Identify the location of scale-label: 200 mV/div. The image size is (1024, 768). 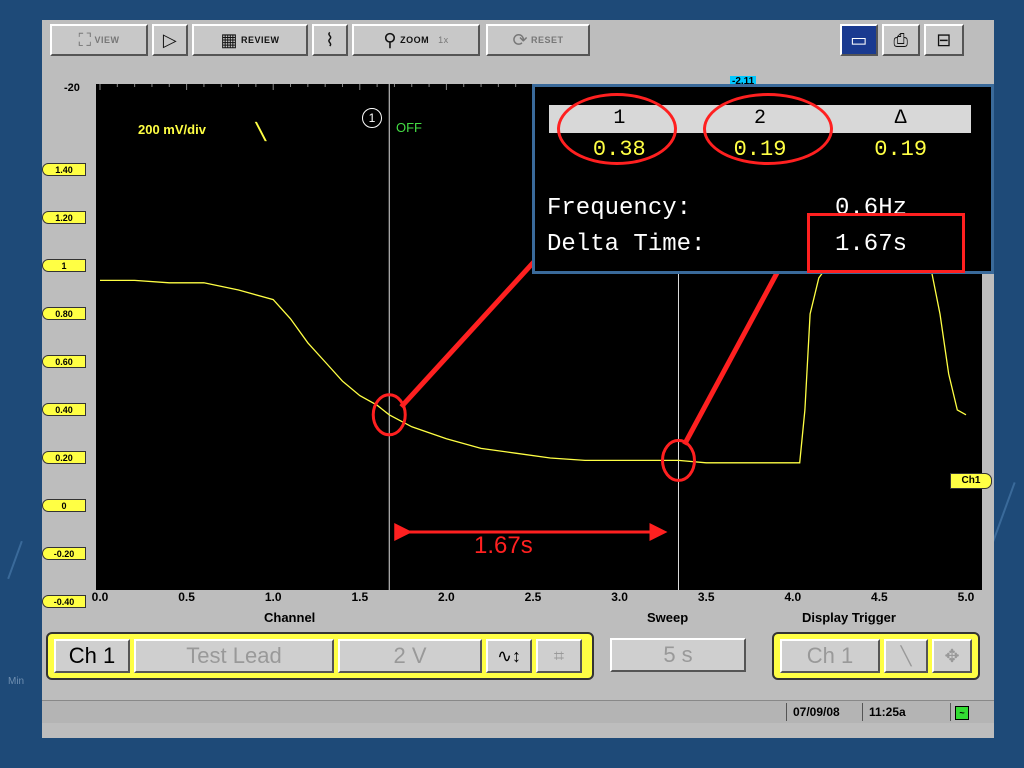
(172, 129).